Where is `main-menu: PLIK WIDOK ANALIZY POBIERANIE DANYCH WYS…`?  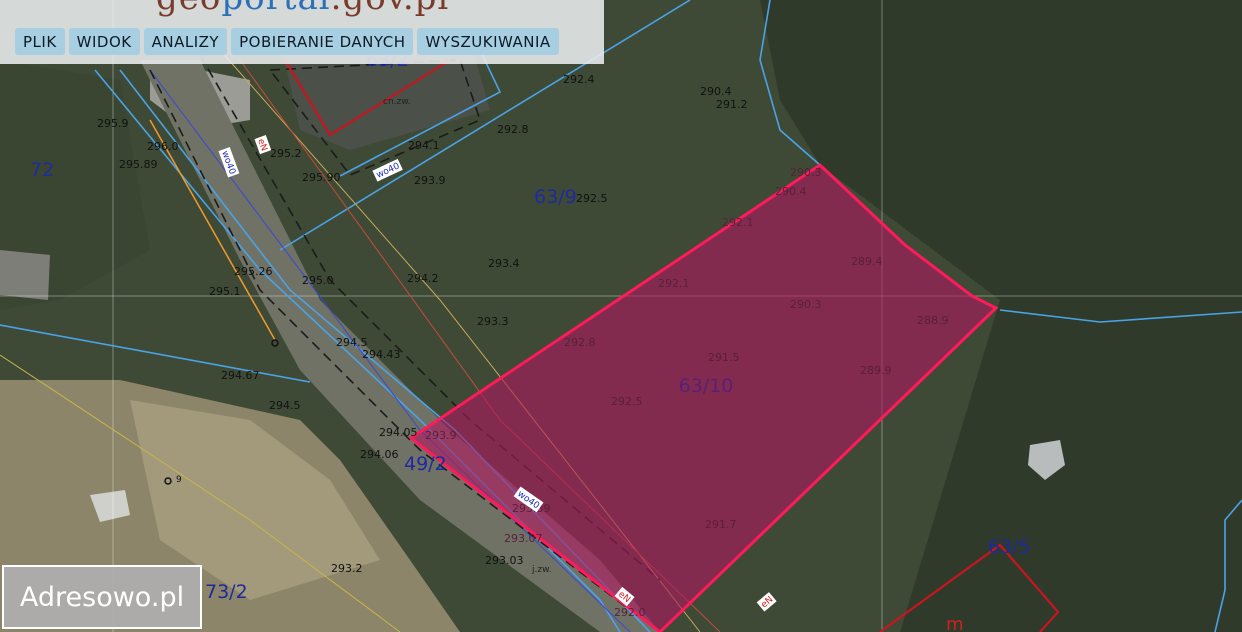
main-menu: PLIK WIDOK ANALIZY POBIERANIE DANYCH WYS… is located at coordinates (287, 41).